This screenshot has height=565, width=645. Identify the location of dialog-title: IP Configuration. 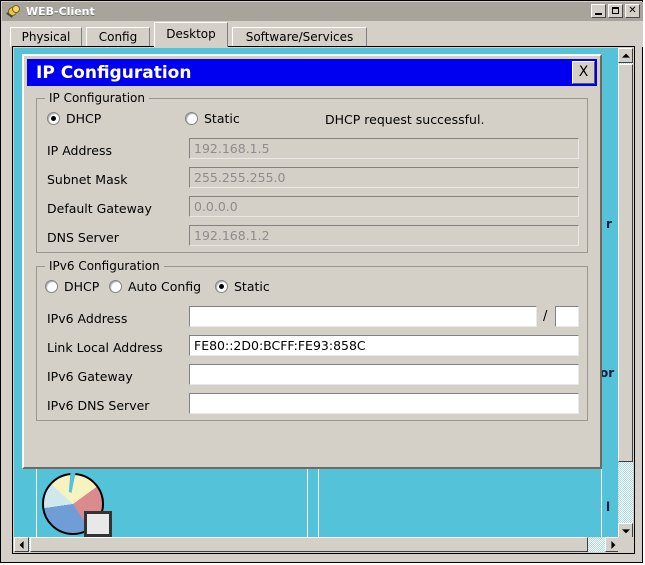
(114, 72).